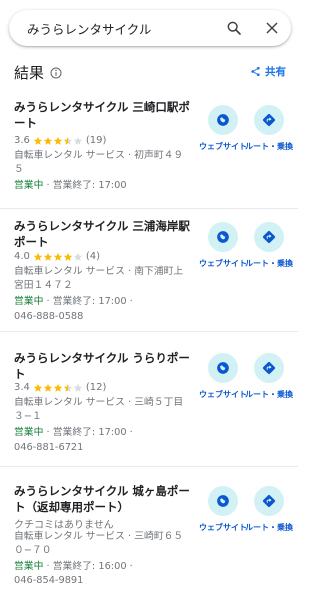 This screenshot has width=320, height=598. Describe the element at coordinates (29, 73) in the screenshot. I see `results-title: 結果` at that location.